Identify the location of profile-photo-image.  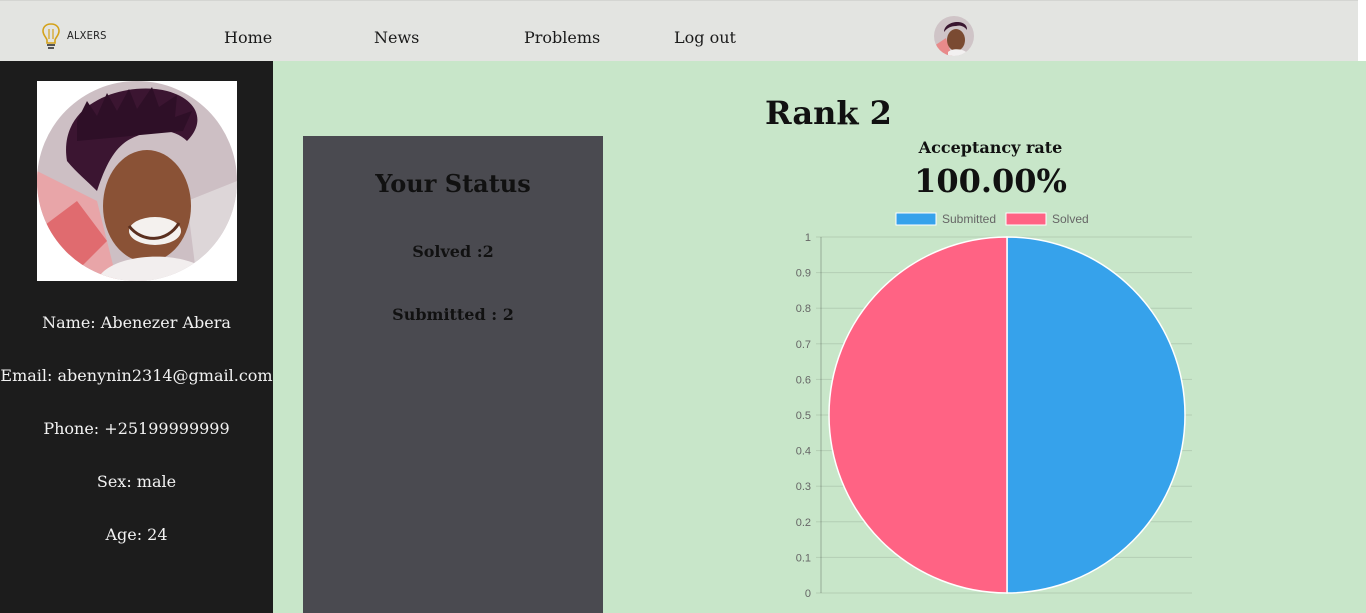
(137, 181).